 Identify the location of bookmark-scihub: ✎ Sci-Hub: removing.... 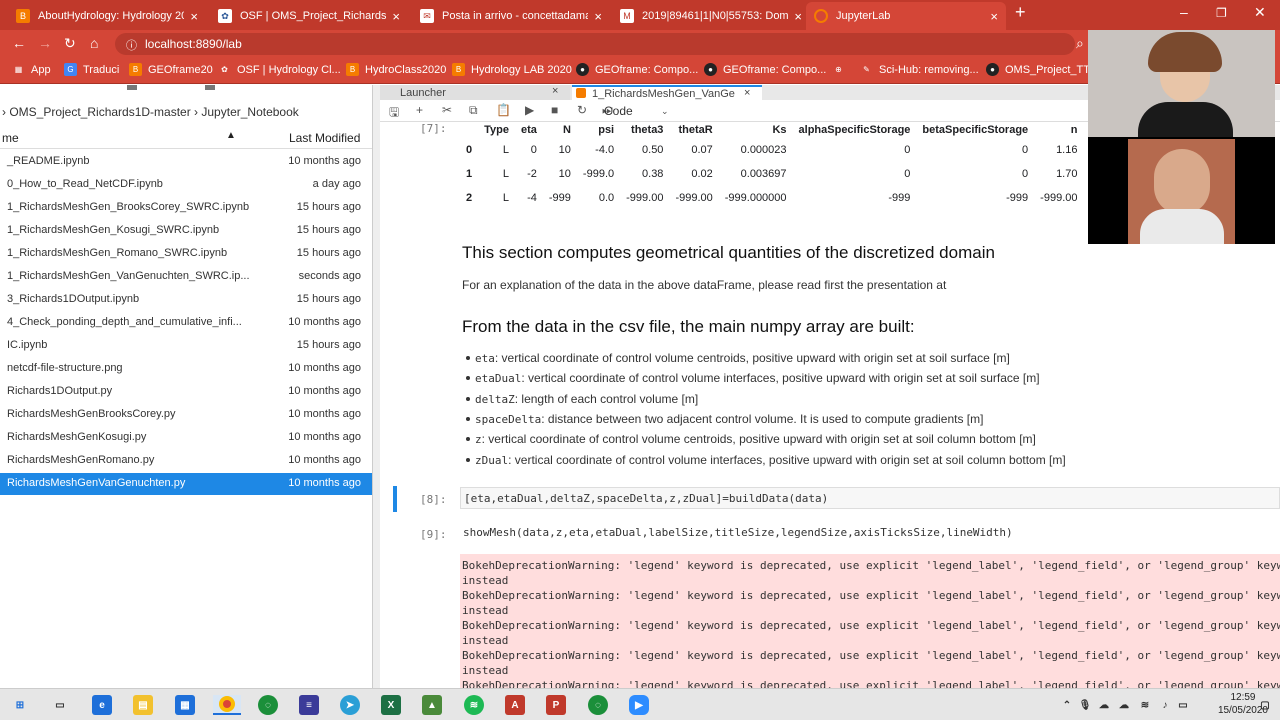
(919, 69).